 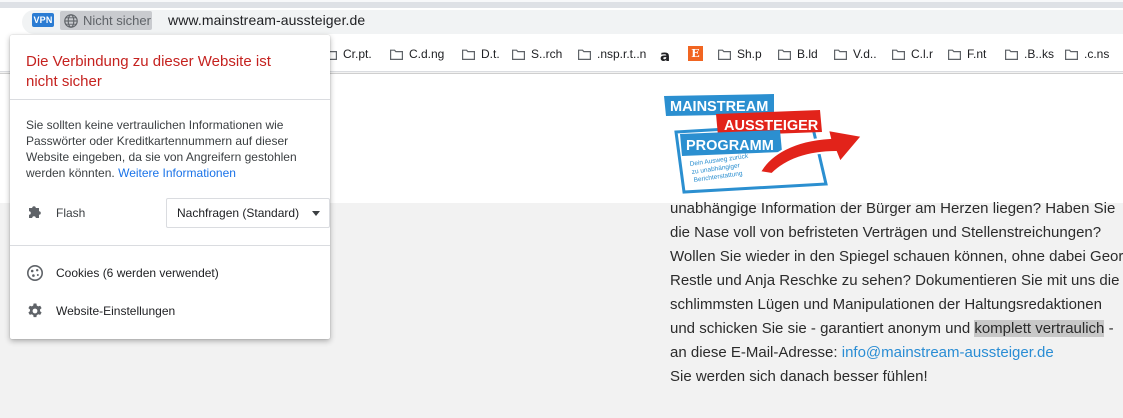 What do you see at coordinates (427, 54) in the screenshot?
I see `bookmark-label: C.d.ng` at bounding box center [427, 54].